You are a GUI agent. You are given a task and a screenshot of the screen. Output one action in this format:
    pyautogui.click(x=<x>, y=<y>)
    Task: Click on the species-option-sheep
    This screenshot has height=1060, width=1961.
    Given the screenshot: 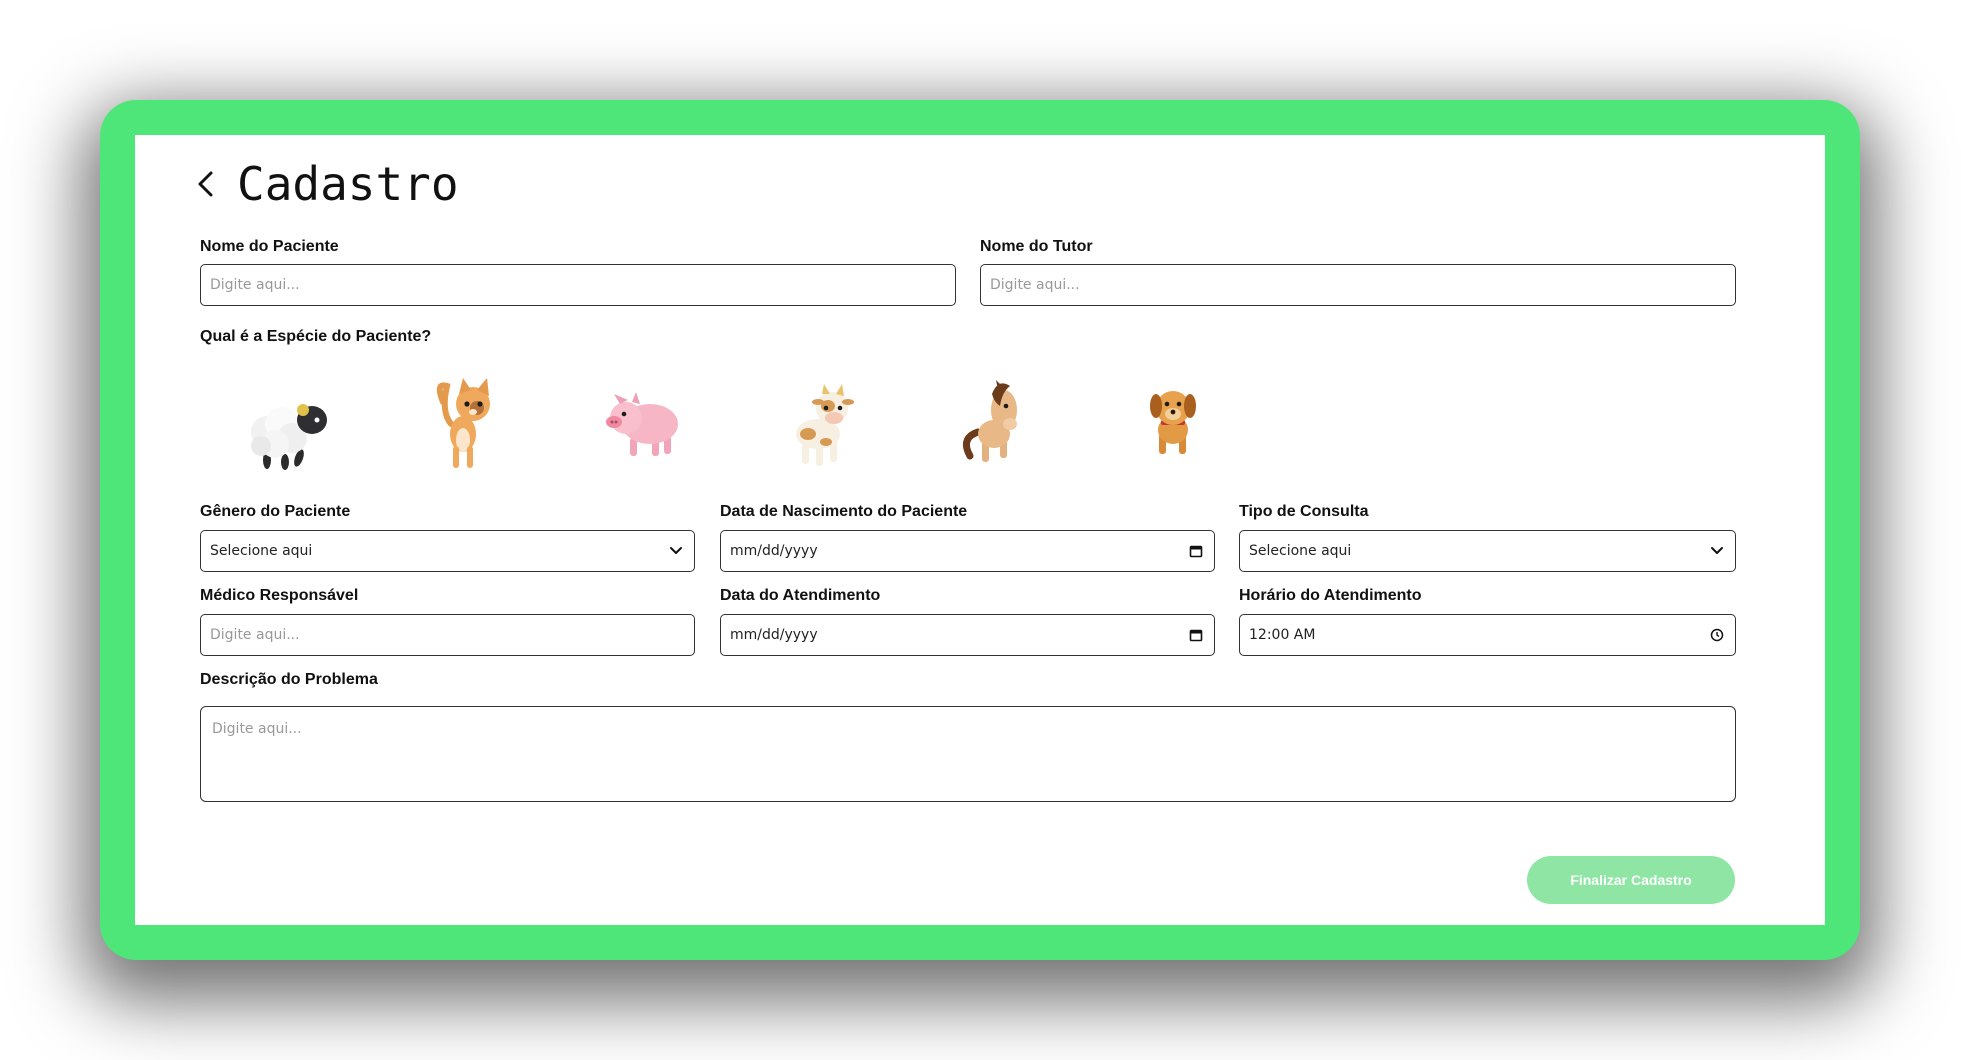 What is the action you would take?
    pyautogui.click(x=287, y=422)
    